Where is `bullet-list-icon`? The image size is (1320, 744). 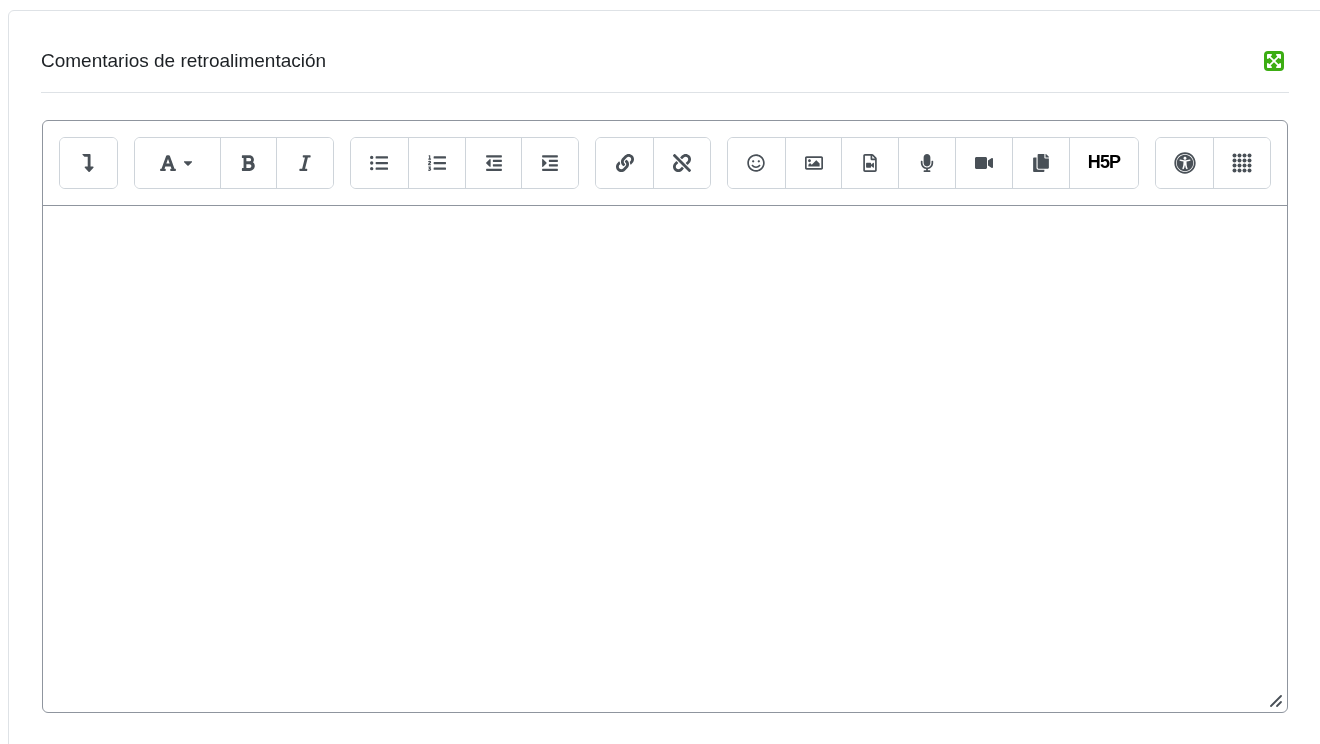 bullet-list-icon is located at coordinates (379, 162).